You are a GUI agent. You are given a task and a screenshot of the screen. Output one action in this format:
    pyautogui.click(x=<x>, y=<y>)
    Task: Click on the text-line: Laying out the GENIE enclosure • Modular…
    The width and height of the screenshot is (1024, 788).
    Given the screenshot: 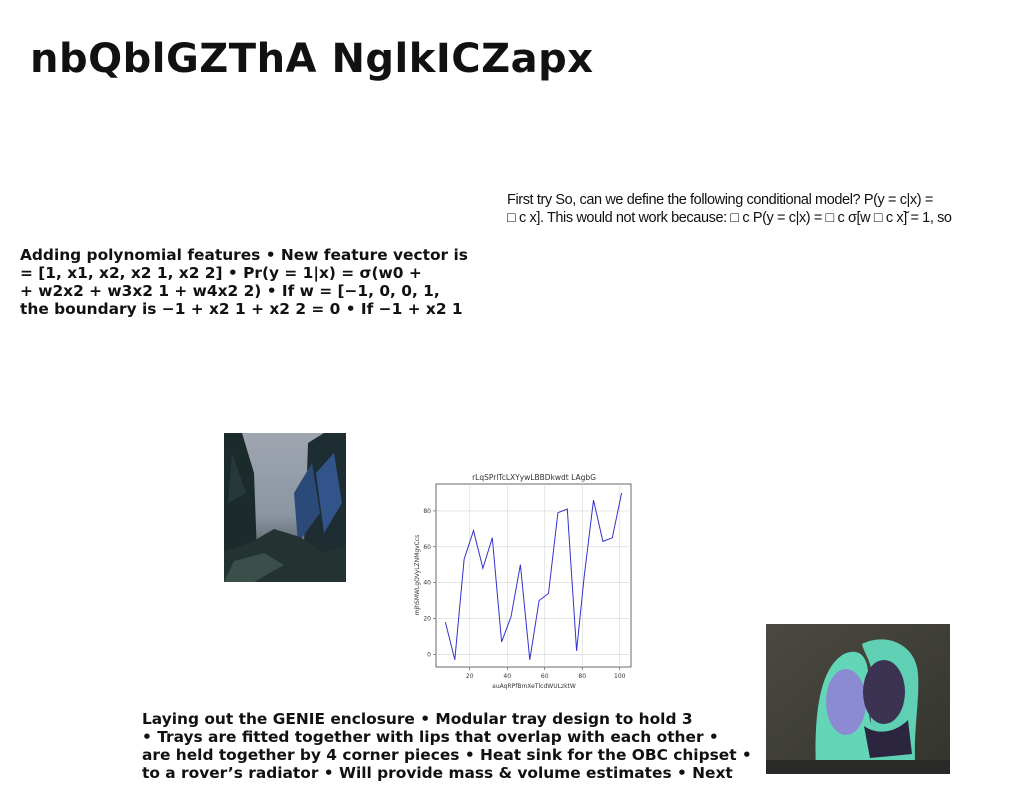 What is the action you would take?
    pyautogui.click(x=417, y=719)
    